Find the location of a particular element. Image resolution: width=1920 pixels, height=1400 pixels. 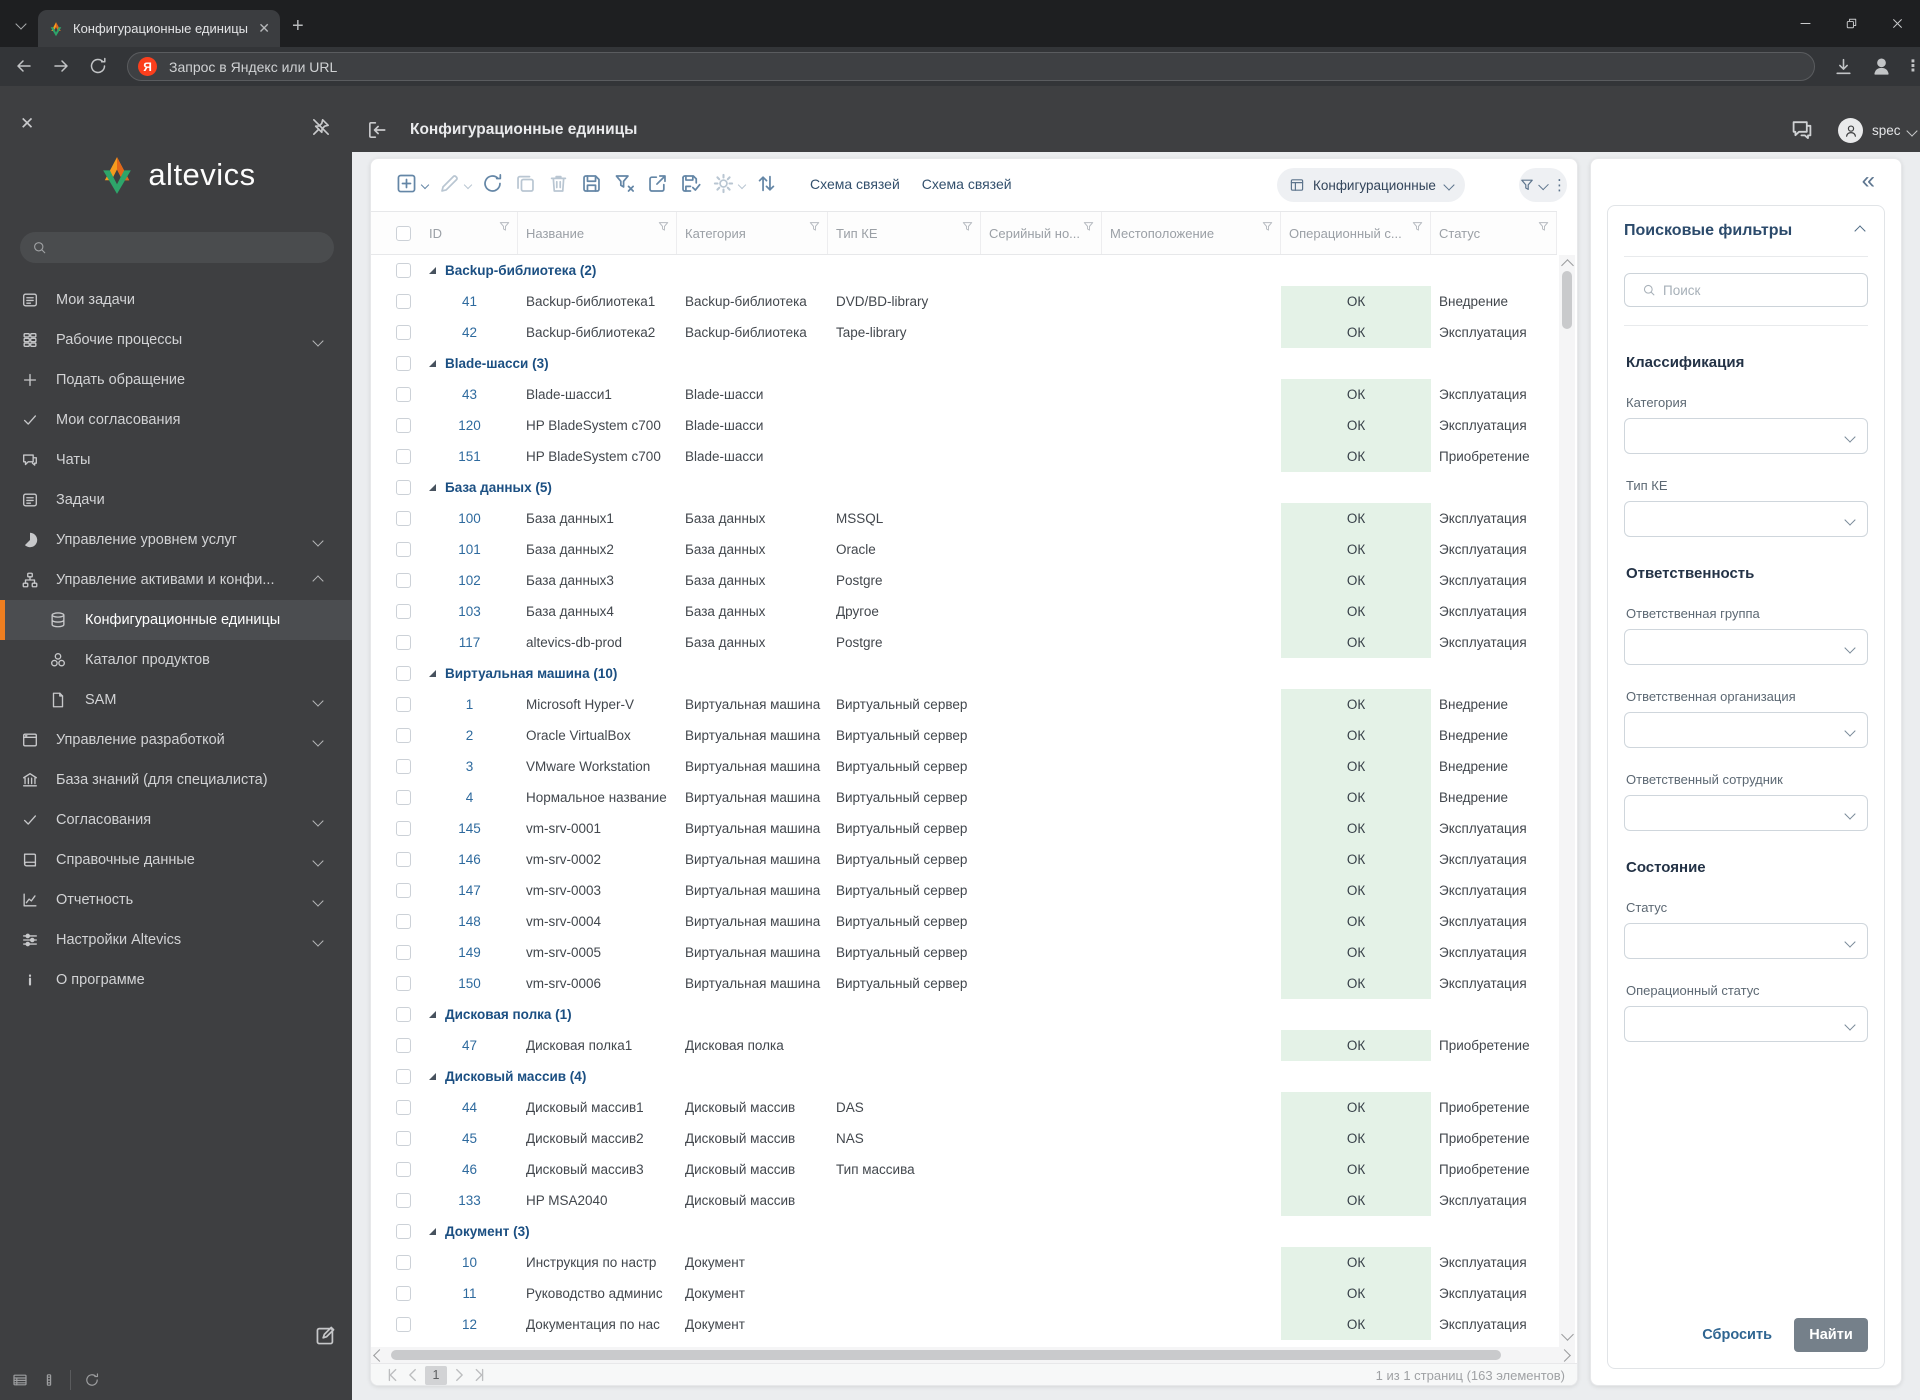

sidebar-item: Управление разработкой is located at coordinates (176, 740).